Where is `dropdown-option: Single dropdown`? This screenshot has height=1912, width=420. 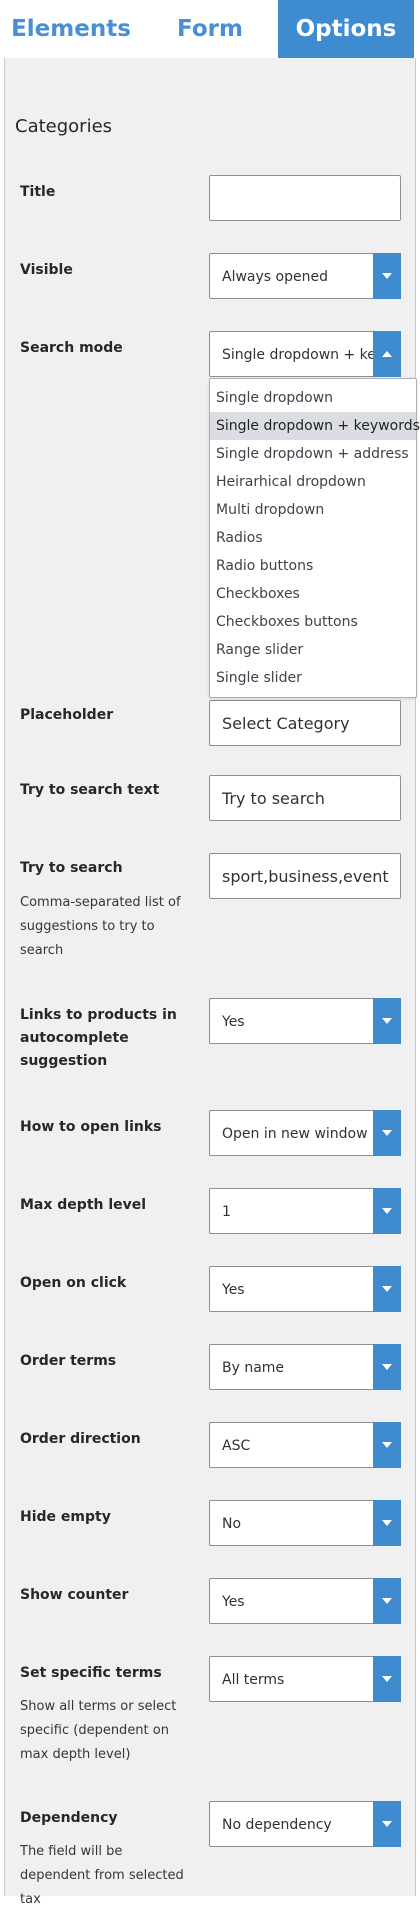
dropdown-option: Single dropdown is located at coordinates (313, 398).